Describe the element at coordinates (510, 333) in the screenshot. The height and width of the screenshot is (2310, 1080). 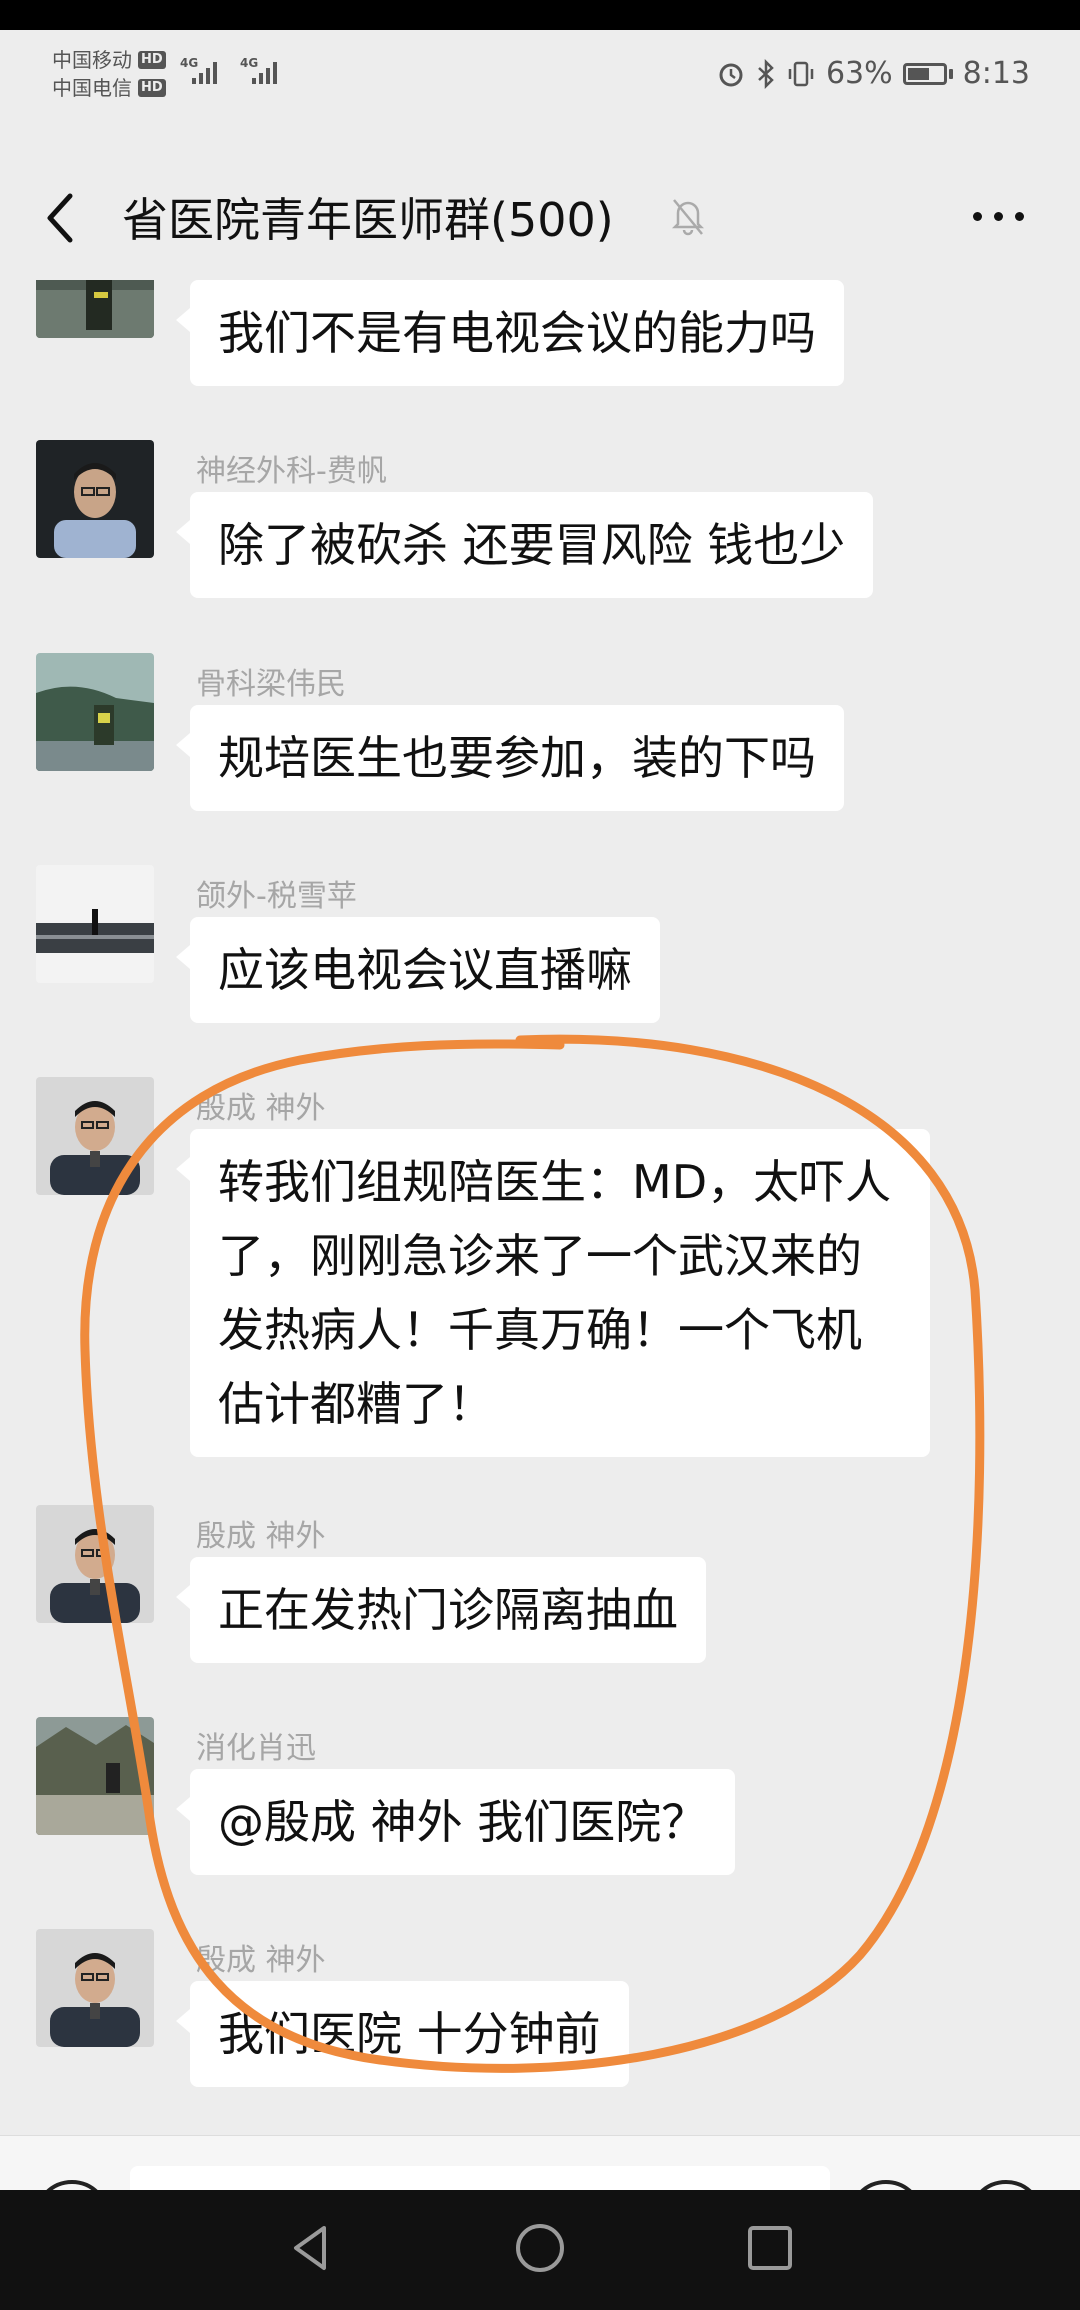
I see `message-bubble: 我们不是有电视会议的能力吗` at that location.